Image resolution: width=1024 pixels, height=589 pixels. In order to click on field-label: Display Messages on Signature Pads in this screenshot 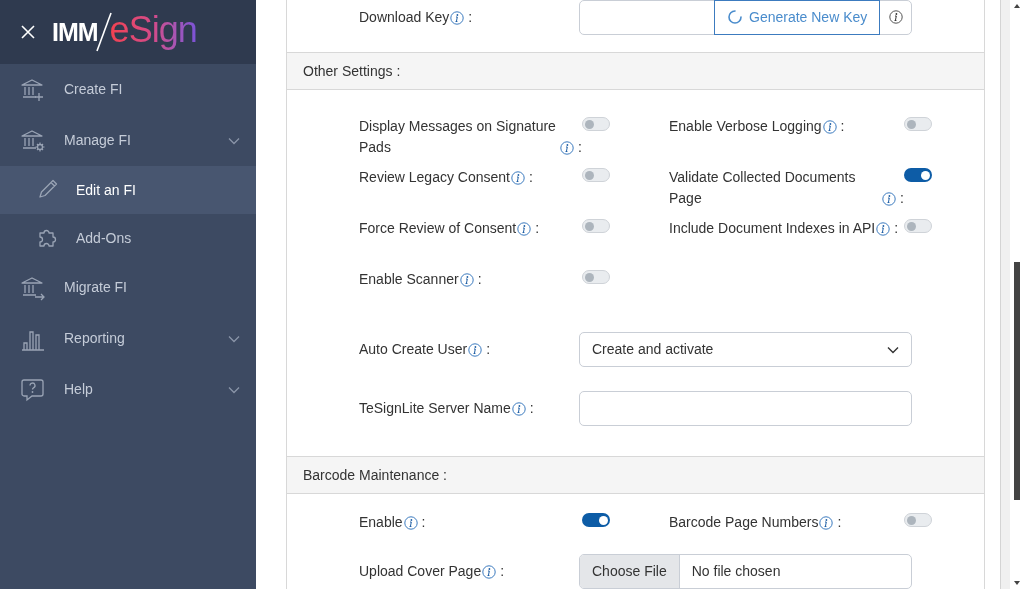, I will do `click(458, 137)`.